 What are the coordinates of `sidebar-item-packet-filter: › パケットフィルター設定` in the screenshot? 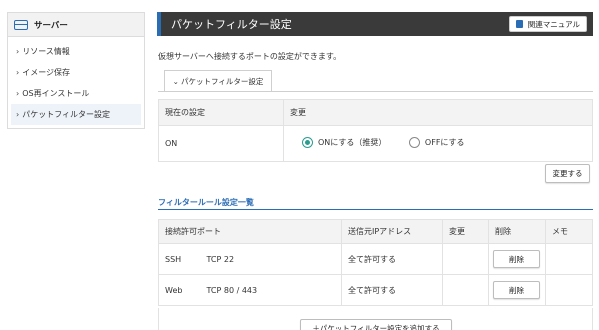 It's located at (76, 114).